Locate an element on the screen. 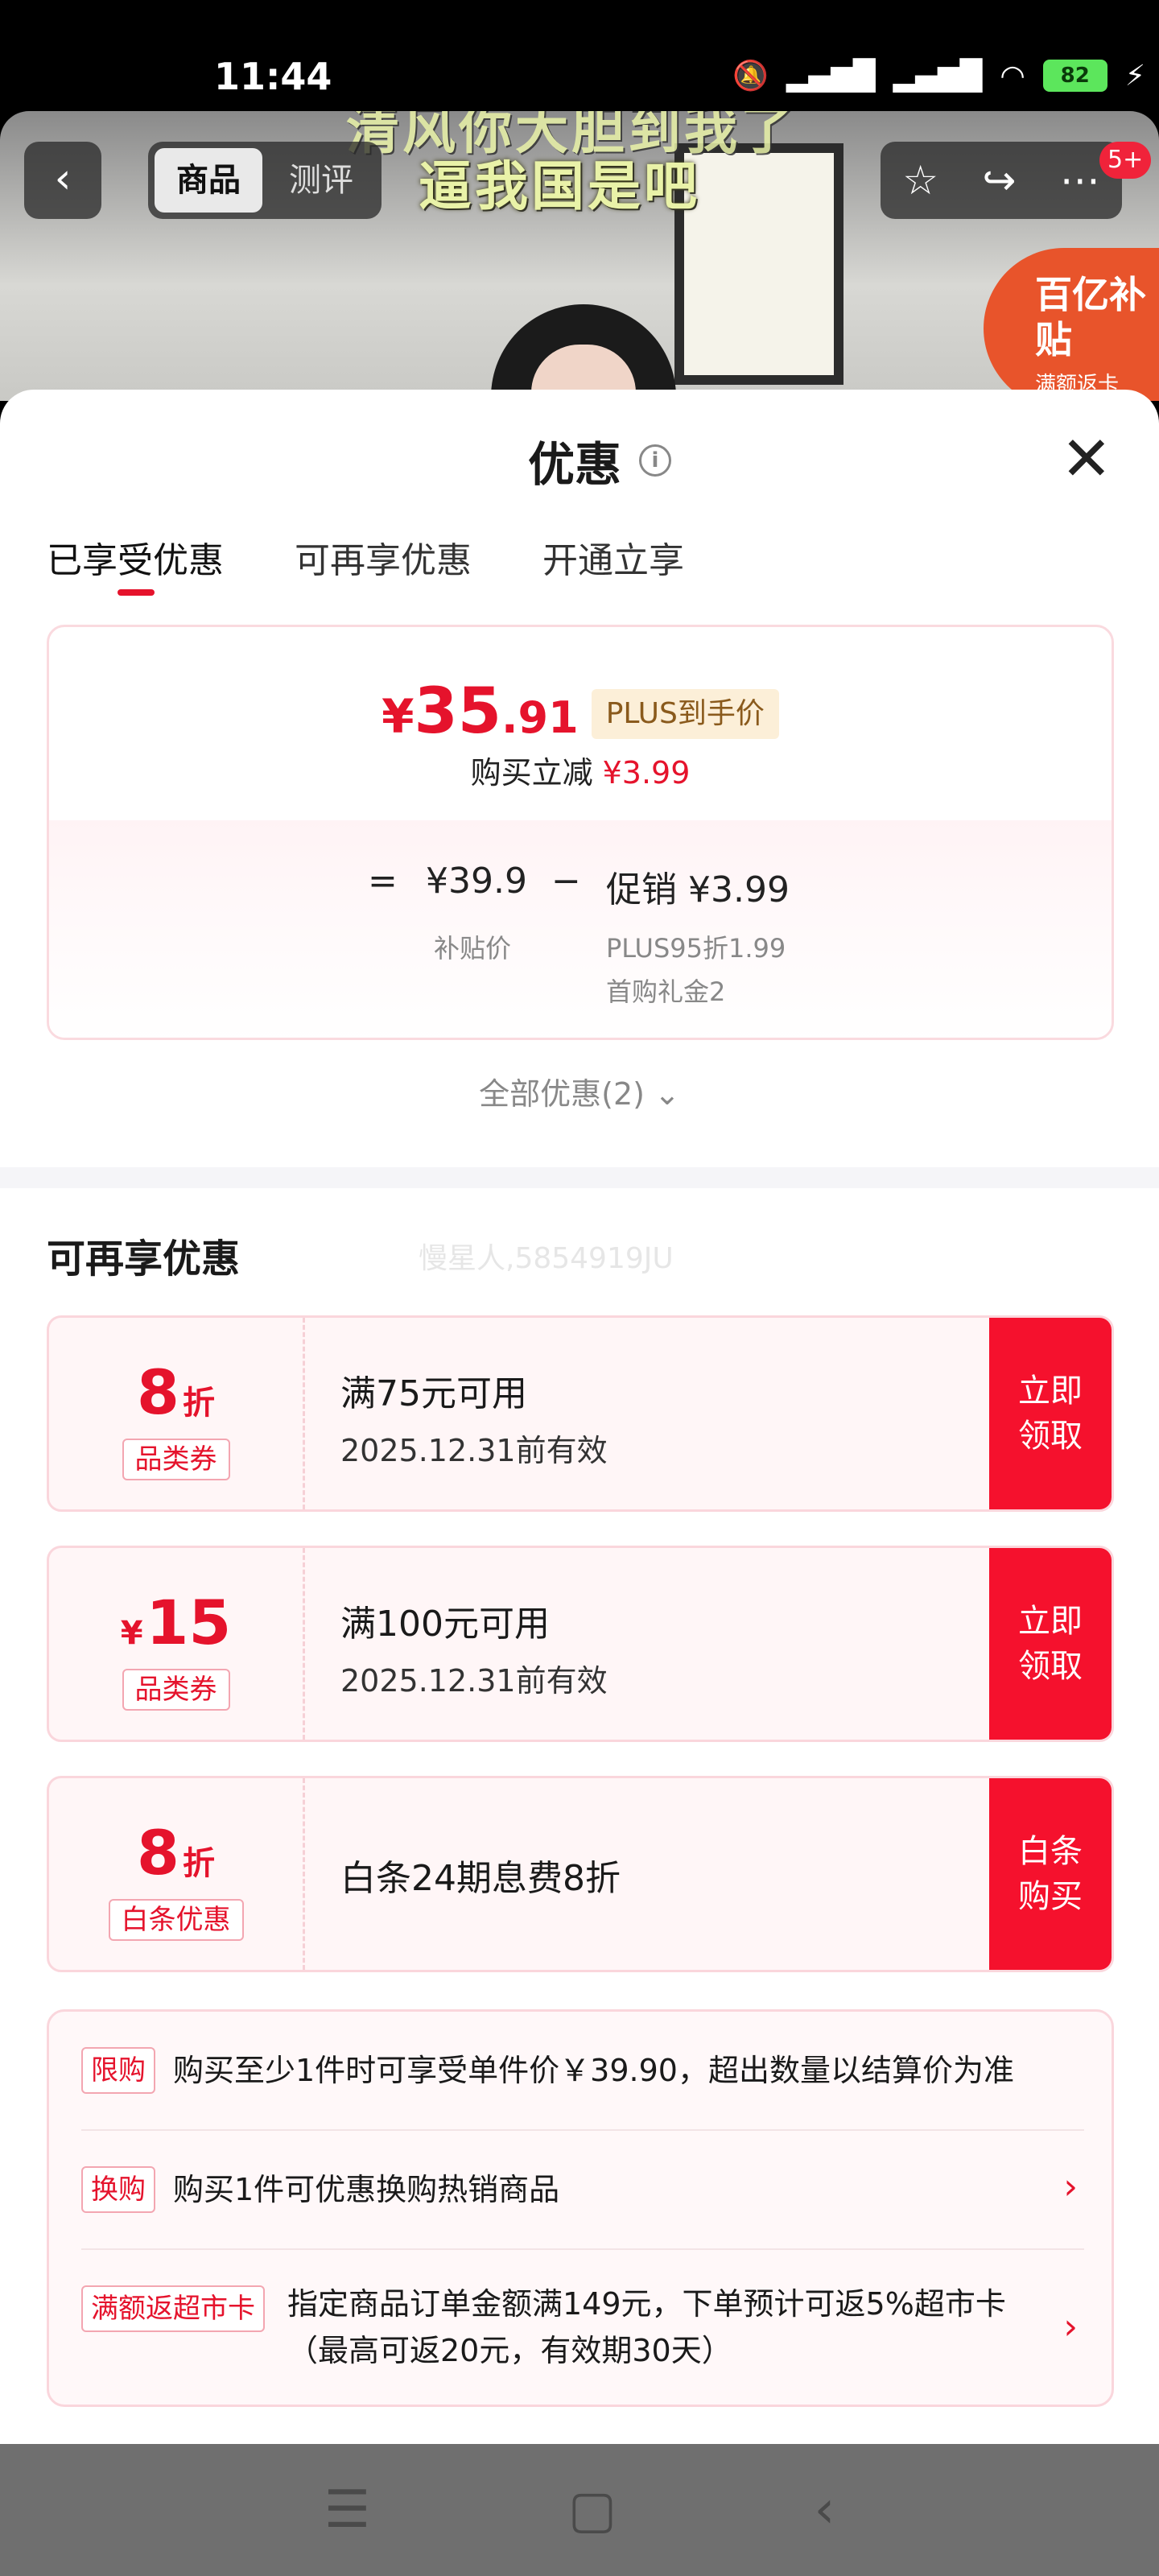  subsidy-badge: 百亿补贴 满额返卡 is located at coordinates (1071, 324).